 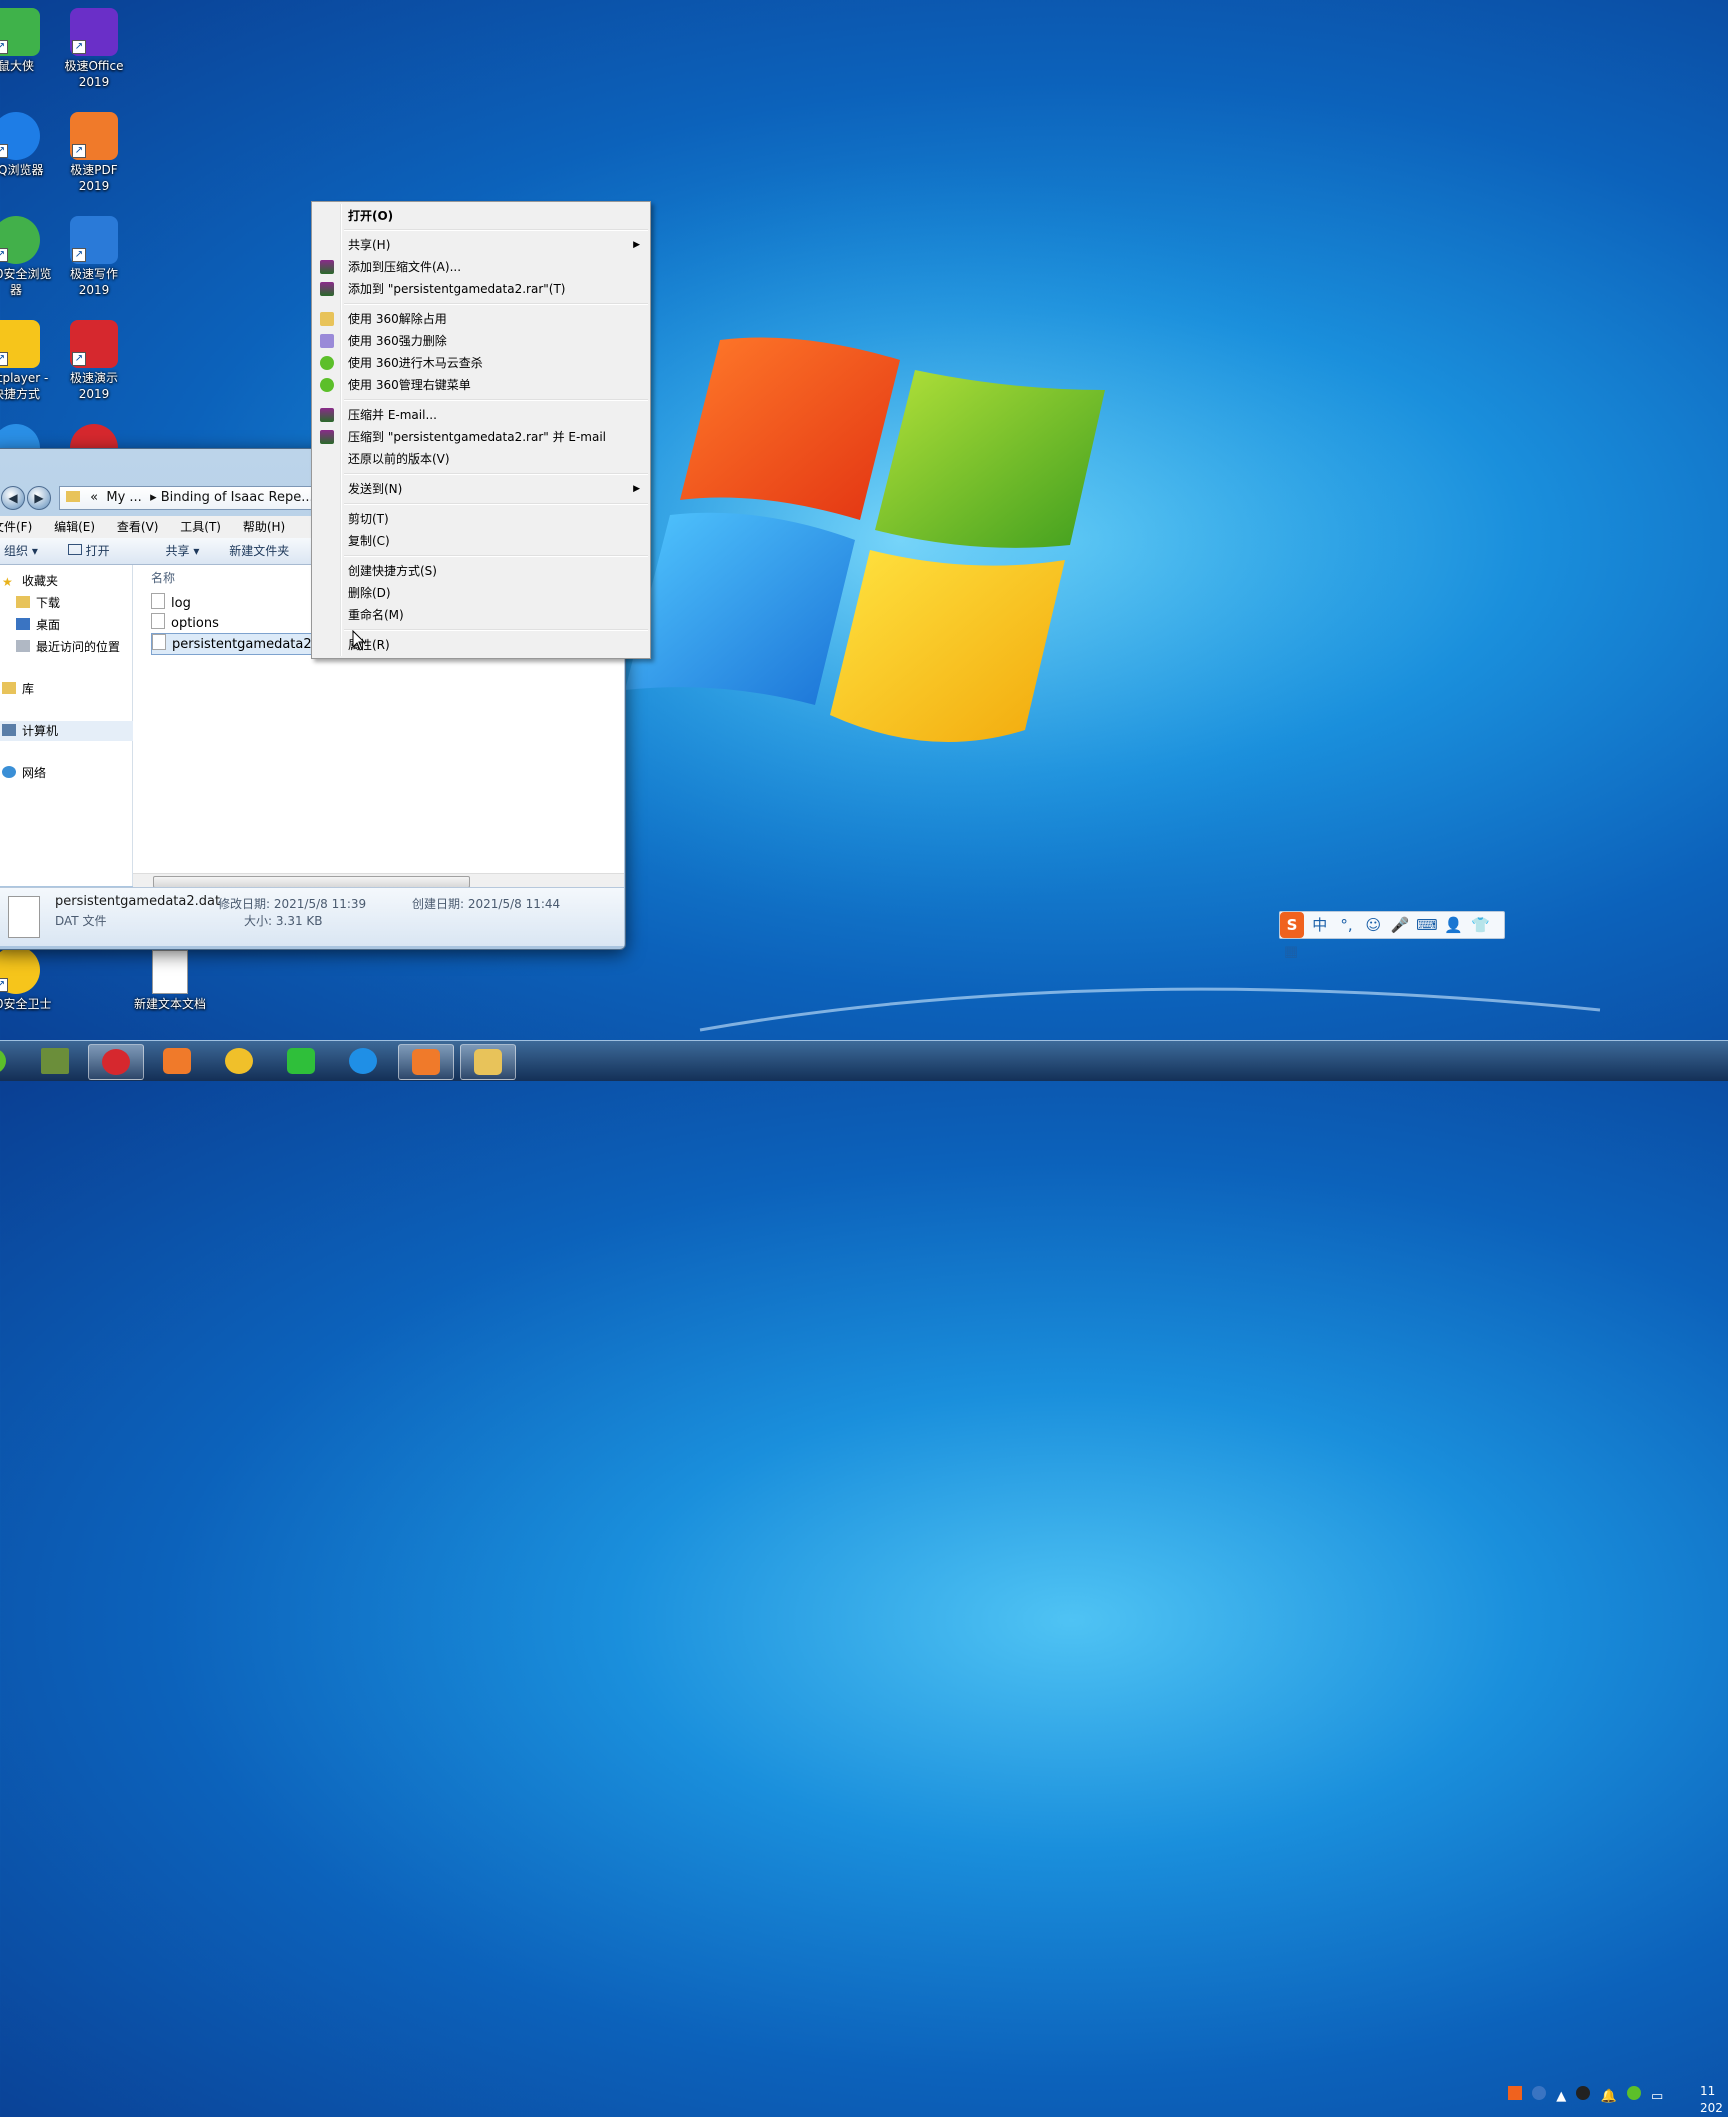 What do you see at coordinates (1539, 2093) in the screenshot?
I see `help-tray-icon` at bounding box center [1539, 2093].